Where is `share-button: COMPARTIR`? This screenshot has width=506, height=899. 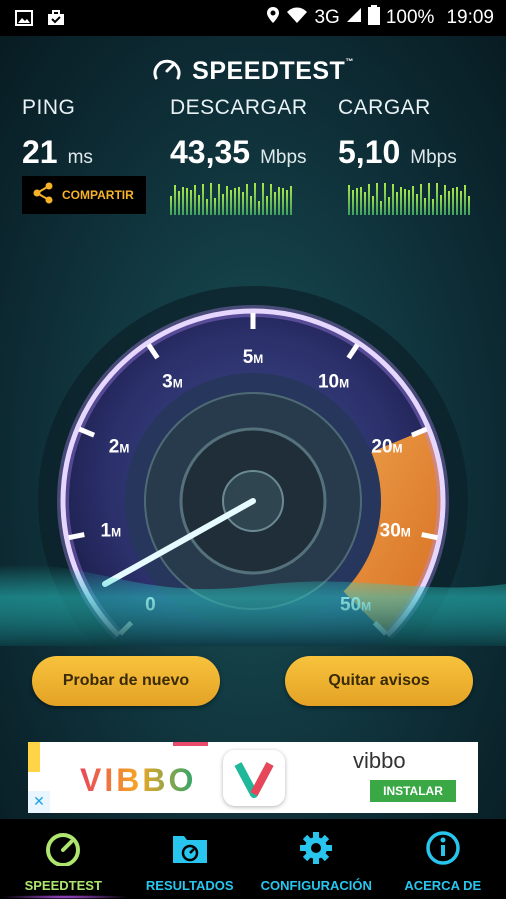 share-button: COMPARTIR is located at coordinates (84, 195).